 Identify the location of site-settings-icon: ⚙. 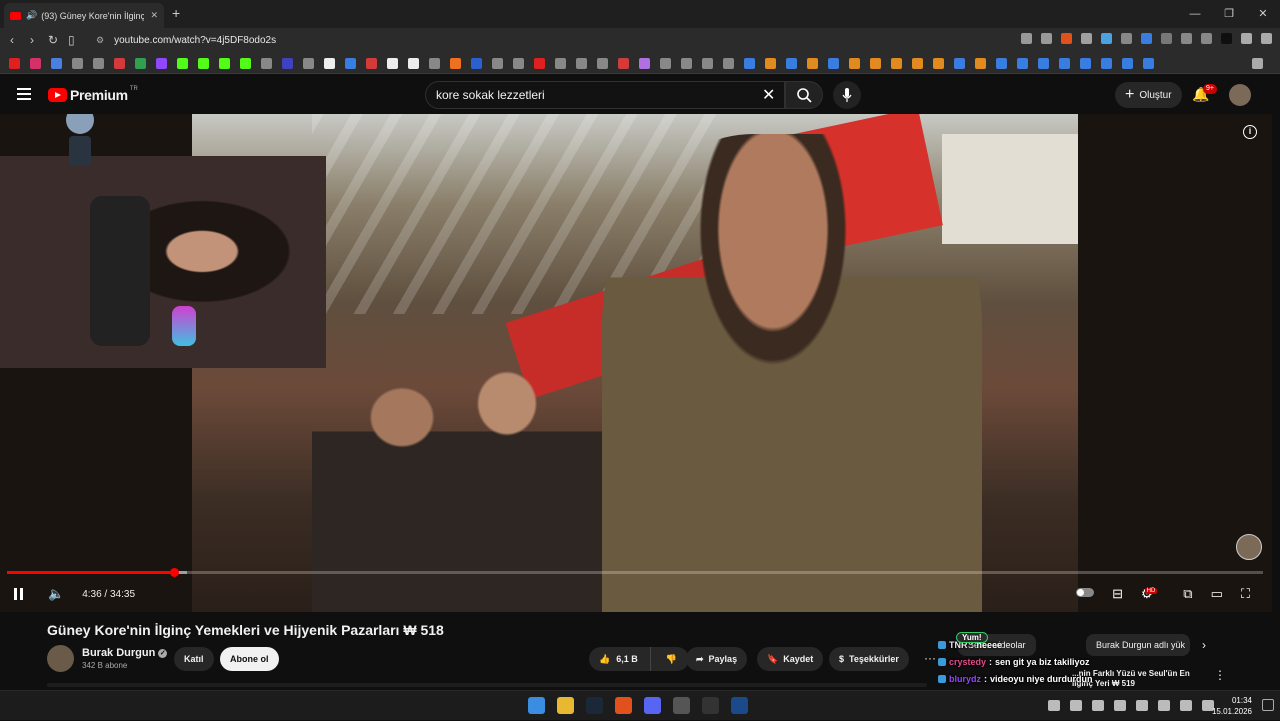
(100, 40).